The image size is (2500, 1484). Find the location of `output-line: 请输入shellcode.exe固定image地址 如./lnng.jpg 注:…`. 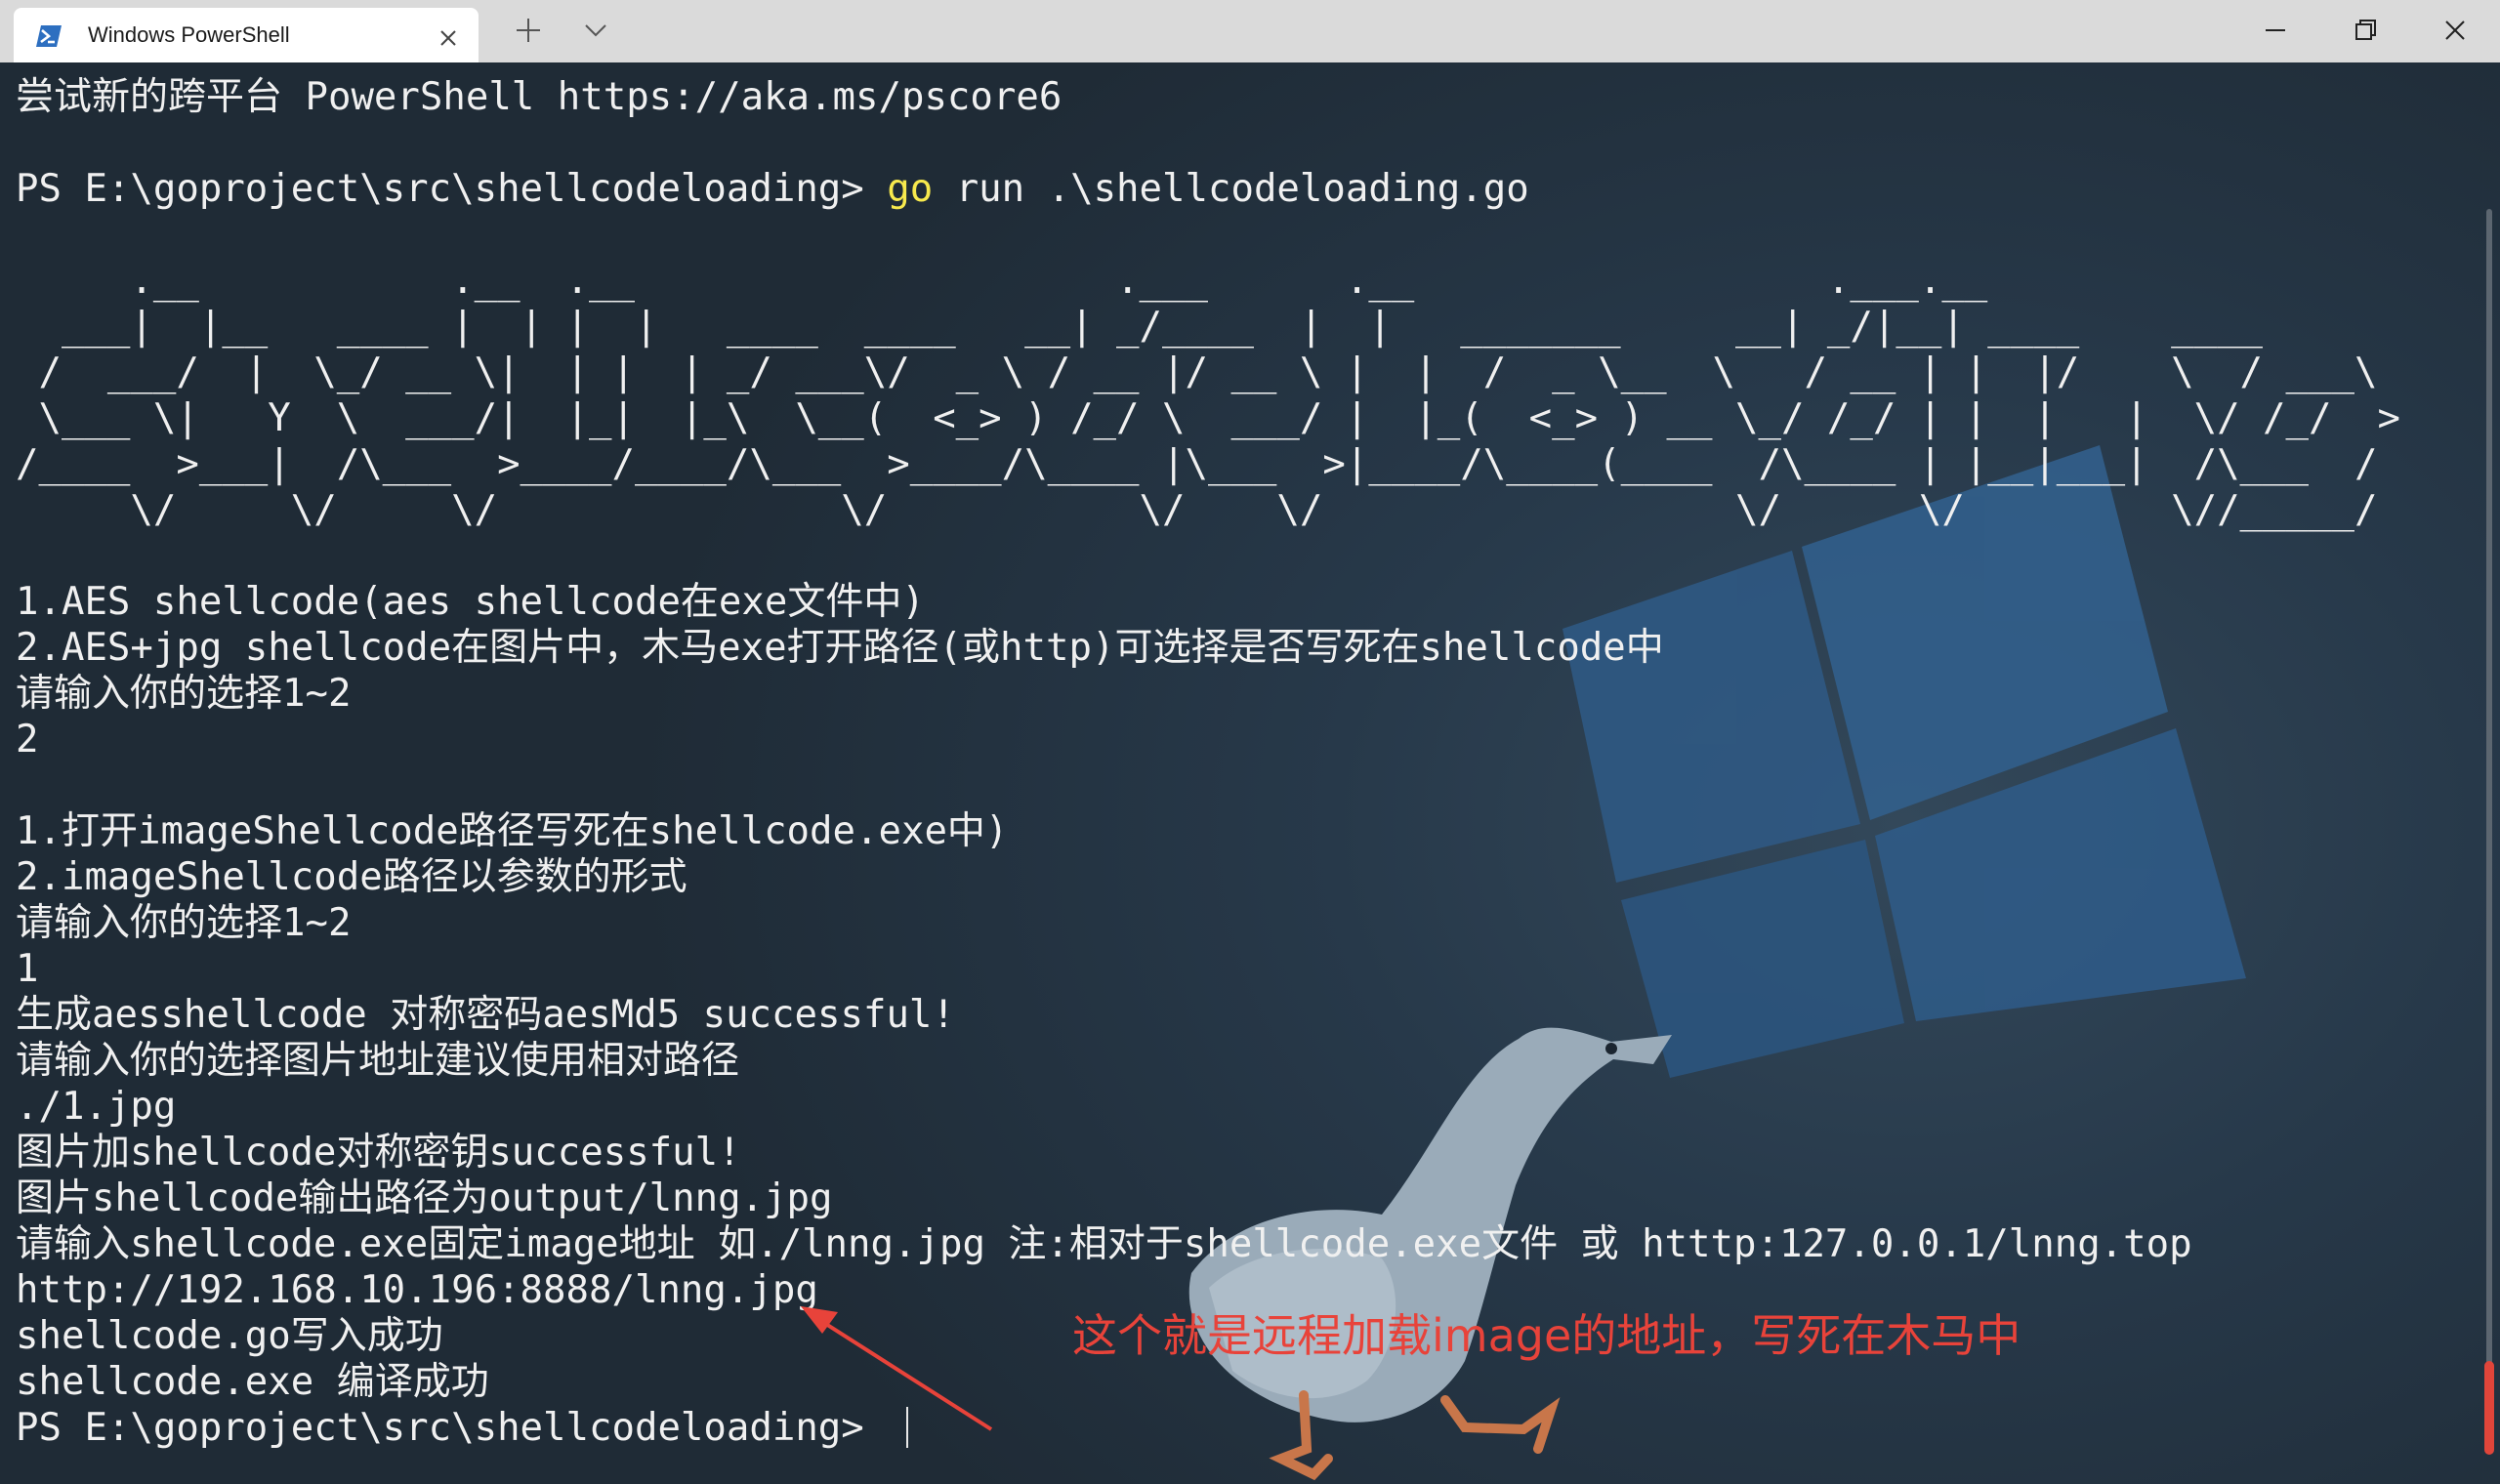

output-line: 请输入shellcode.exe固定image地址 如./lnng.jpg 注:… is located at coordinates (1104, 1244).